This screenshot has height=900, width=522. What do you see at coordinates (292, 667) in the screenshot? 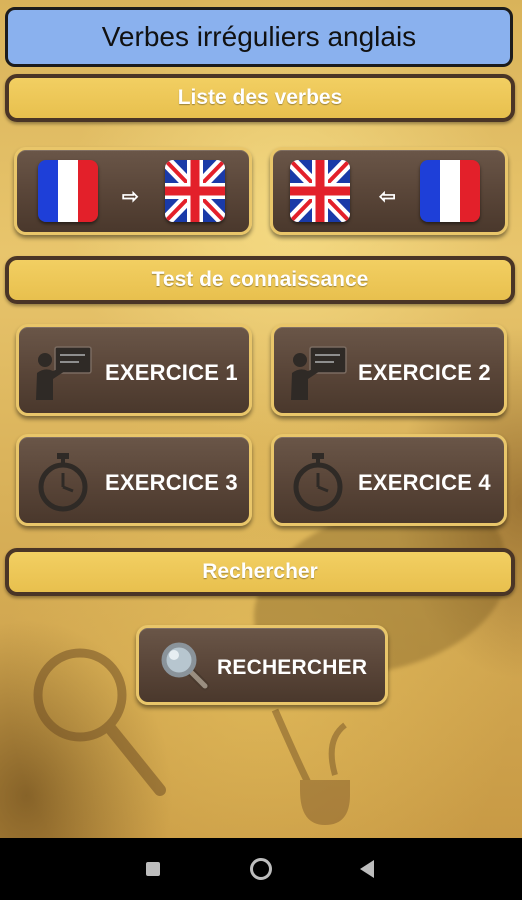
I see `search-button-label: RECHERCHER` at bounding box center [292, 667].